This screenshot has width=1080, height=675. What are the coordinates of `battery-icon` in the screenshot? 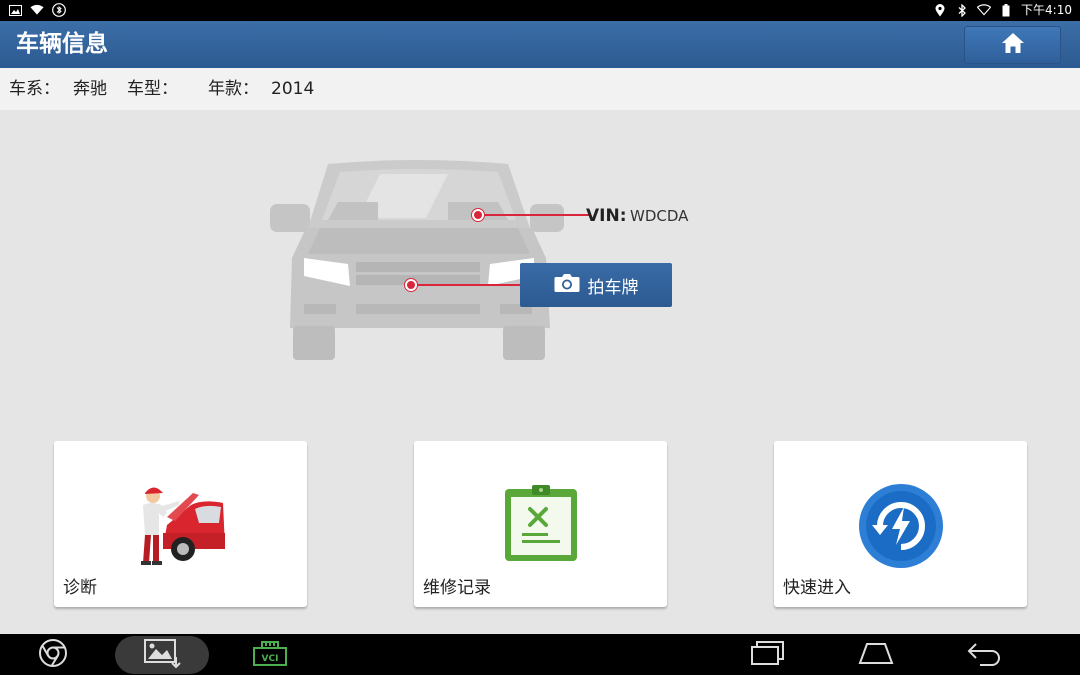 It's located at (1006, 10).